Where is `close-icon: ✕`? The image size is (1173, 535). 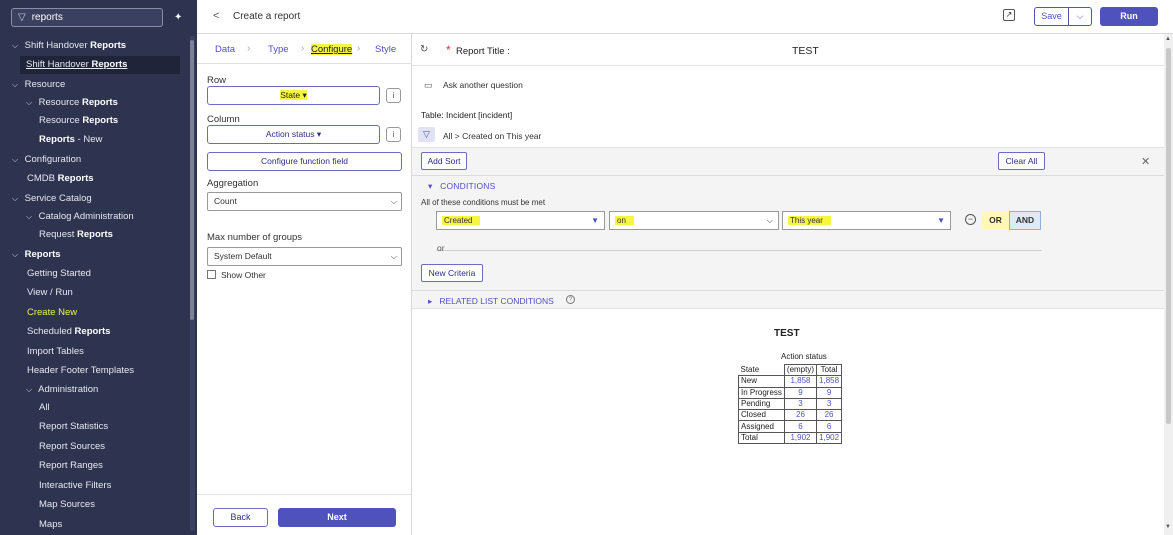
close-icon: ✕ is located at coordinates (1145, 161).